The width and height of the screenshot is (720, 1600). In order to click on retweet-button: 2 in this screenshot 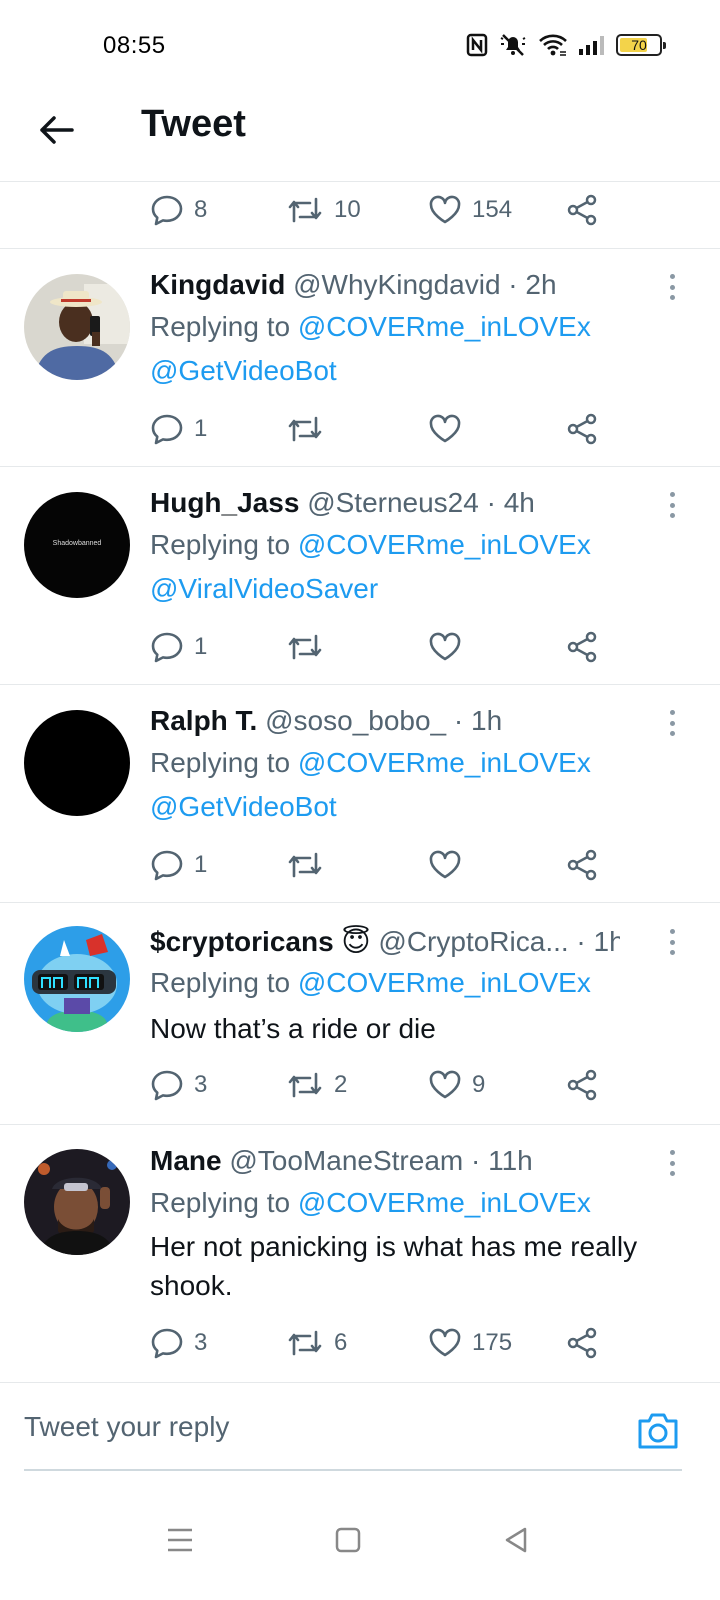, I will do `click(316, 1085)`.